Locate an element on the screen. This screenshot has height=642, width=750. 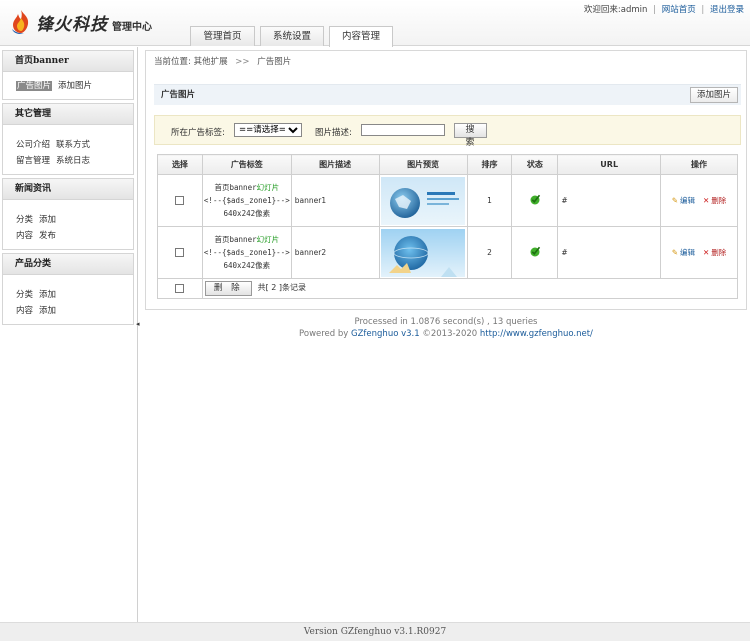
col-select: 选择 is located at coordinates (180, 164).